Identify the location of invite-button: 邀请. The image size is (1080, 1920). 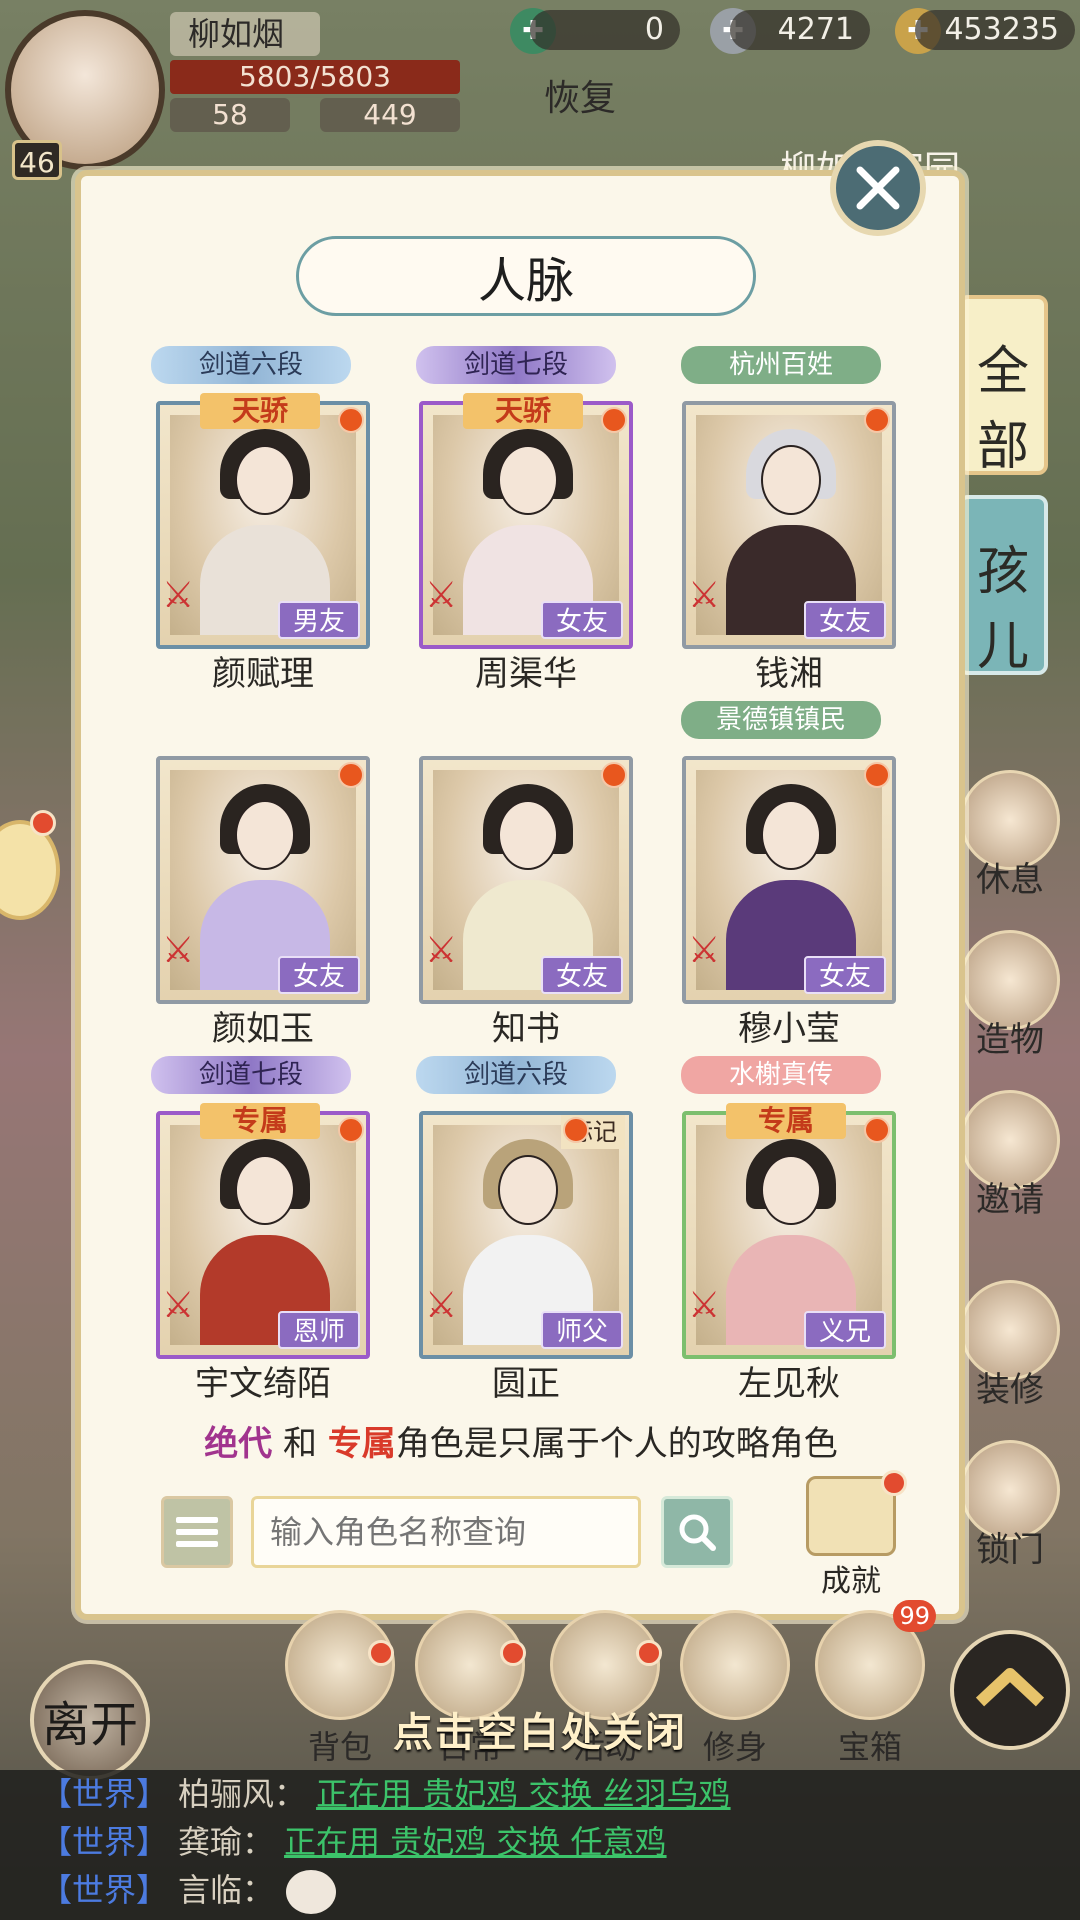
(1010, 1155).